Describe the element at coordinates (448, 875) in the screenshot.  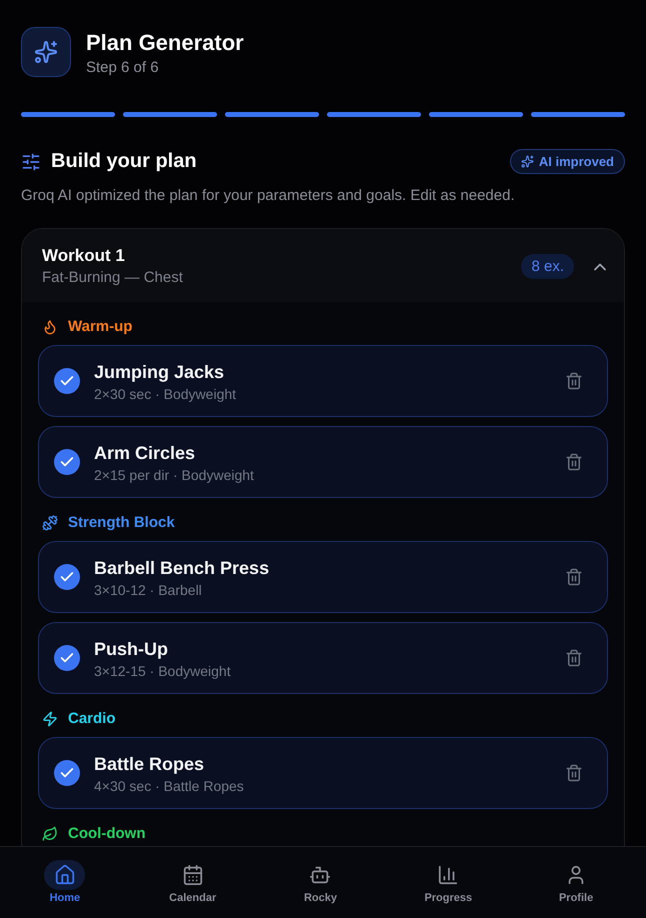
I see `bar-chart-icon` at that location.